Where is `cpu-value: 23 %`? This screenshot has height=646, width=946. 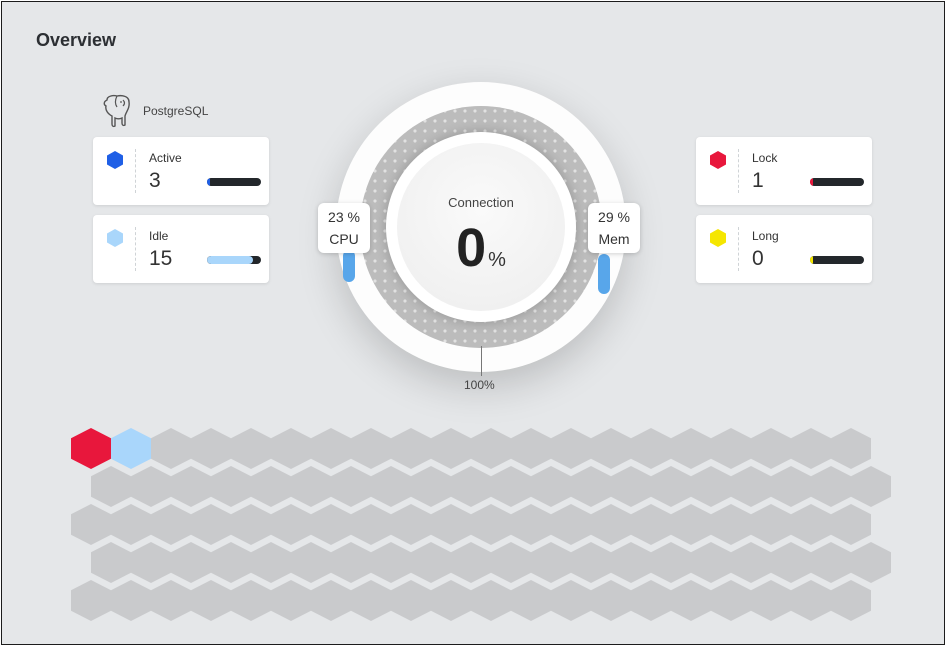 cpu-value: 23 % is located at coordinates (344, 217).